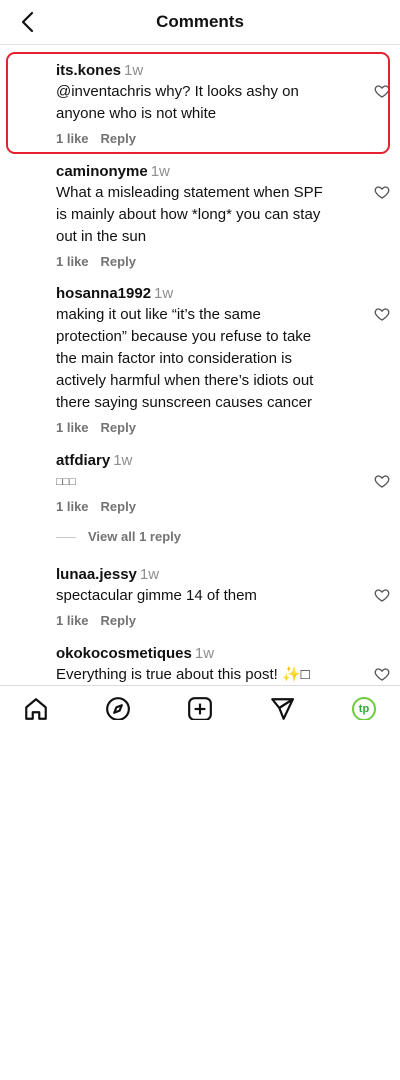 This screenshot has height=1080, width=400. Describe the element at coordinates (96, 574) in the screenshot. I see `comment-username: lunaa.jessy` at that location.